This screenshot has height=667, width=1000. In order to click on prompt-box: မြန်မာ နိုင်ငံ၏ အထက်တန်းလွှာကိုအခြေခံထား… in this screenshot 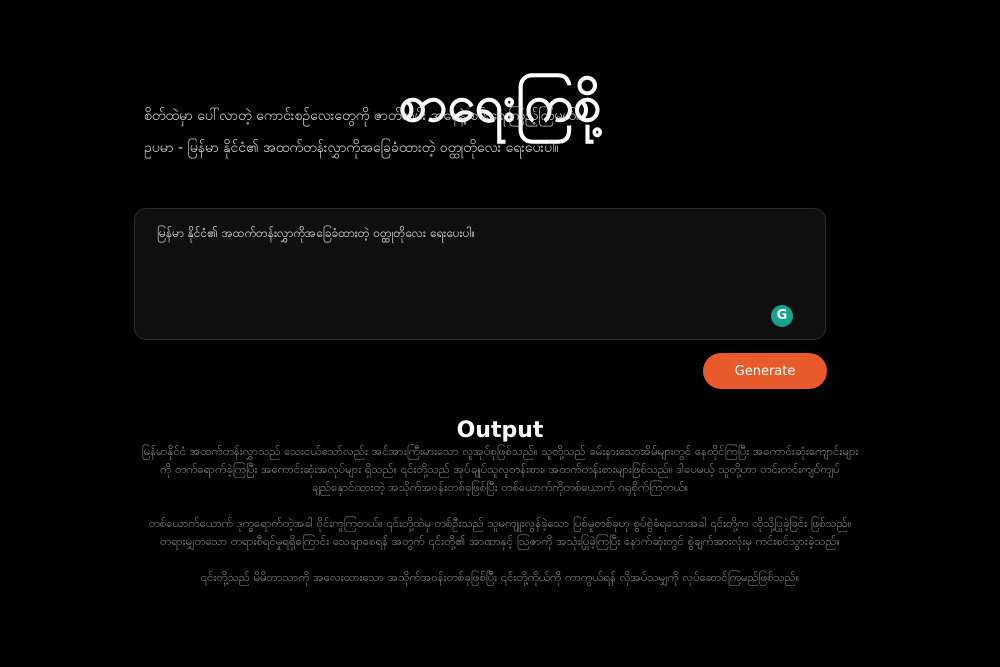, I will do `click(480, 274)`.